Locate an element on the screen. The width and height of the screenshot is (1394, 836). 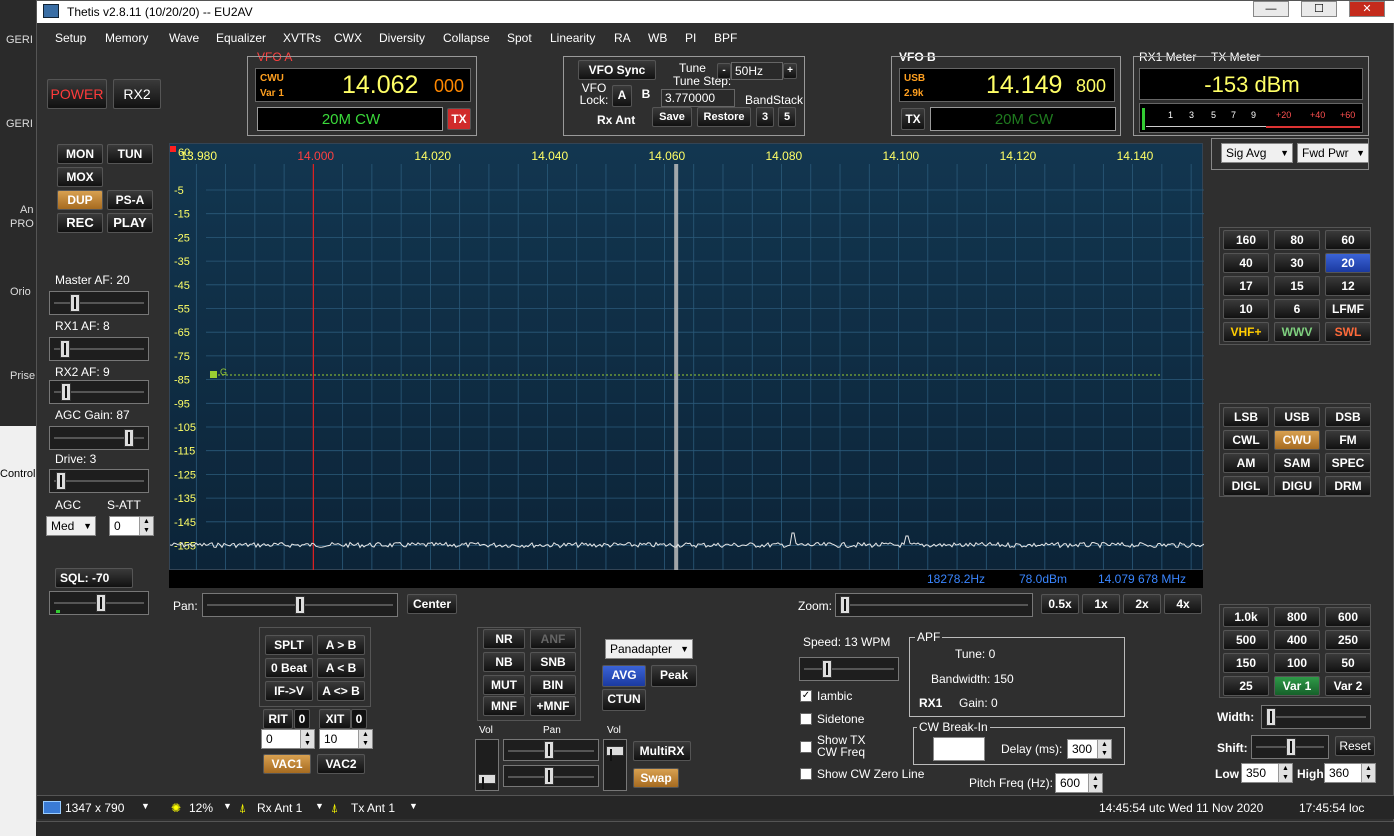
menu-cwx: CWX is located at coordinates (348, 38).